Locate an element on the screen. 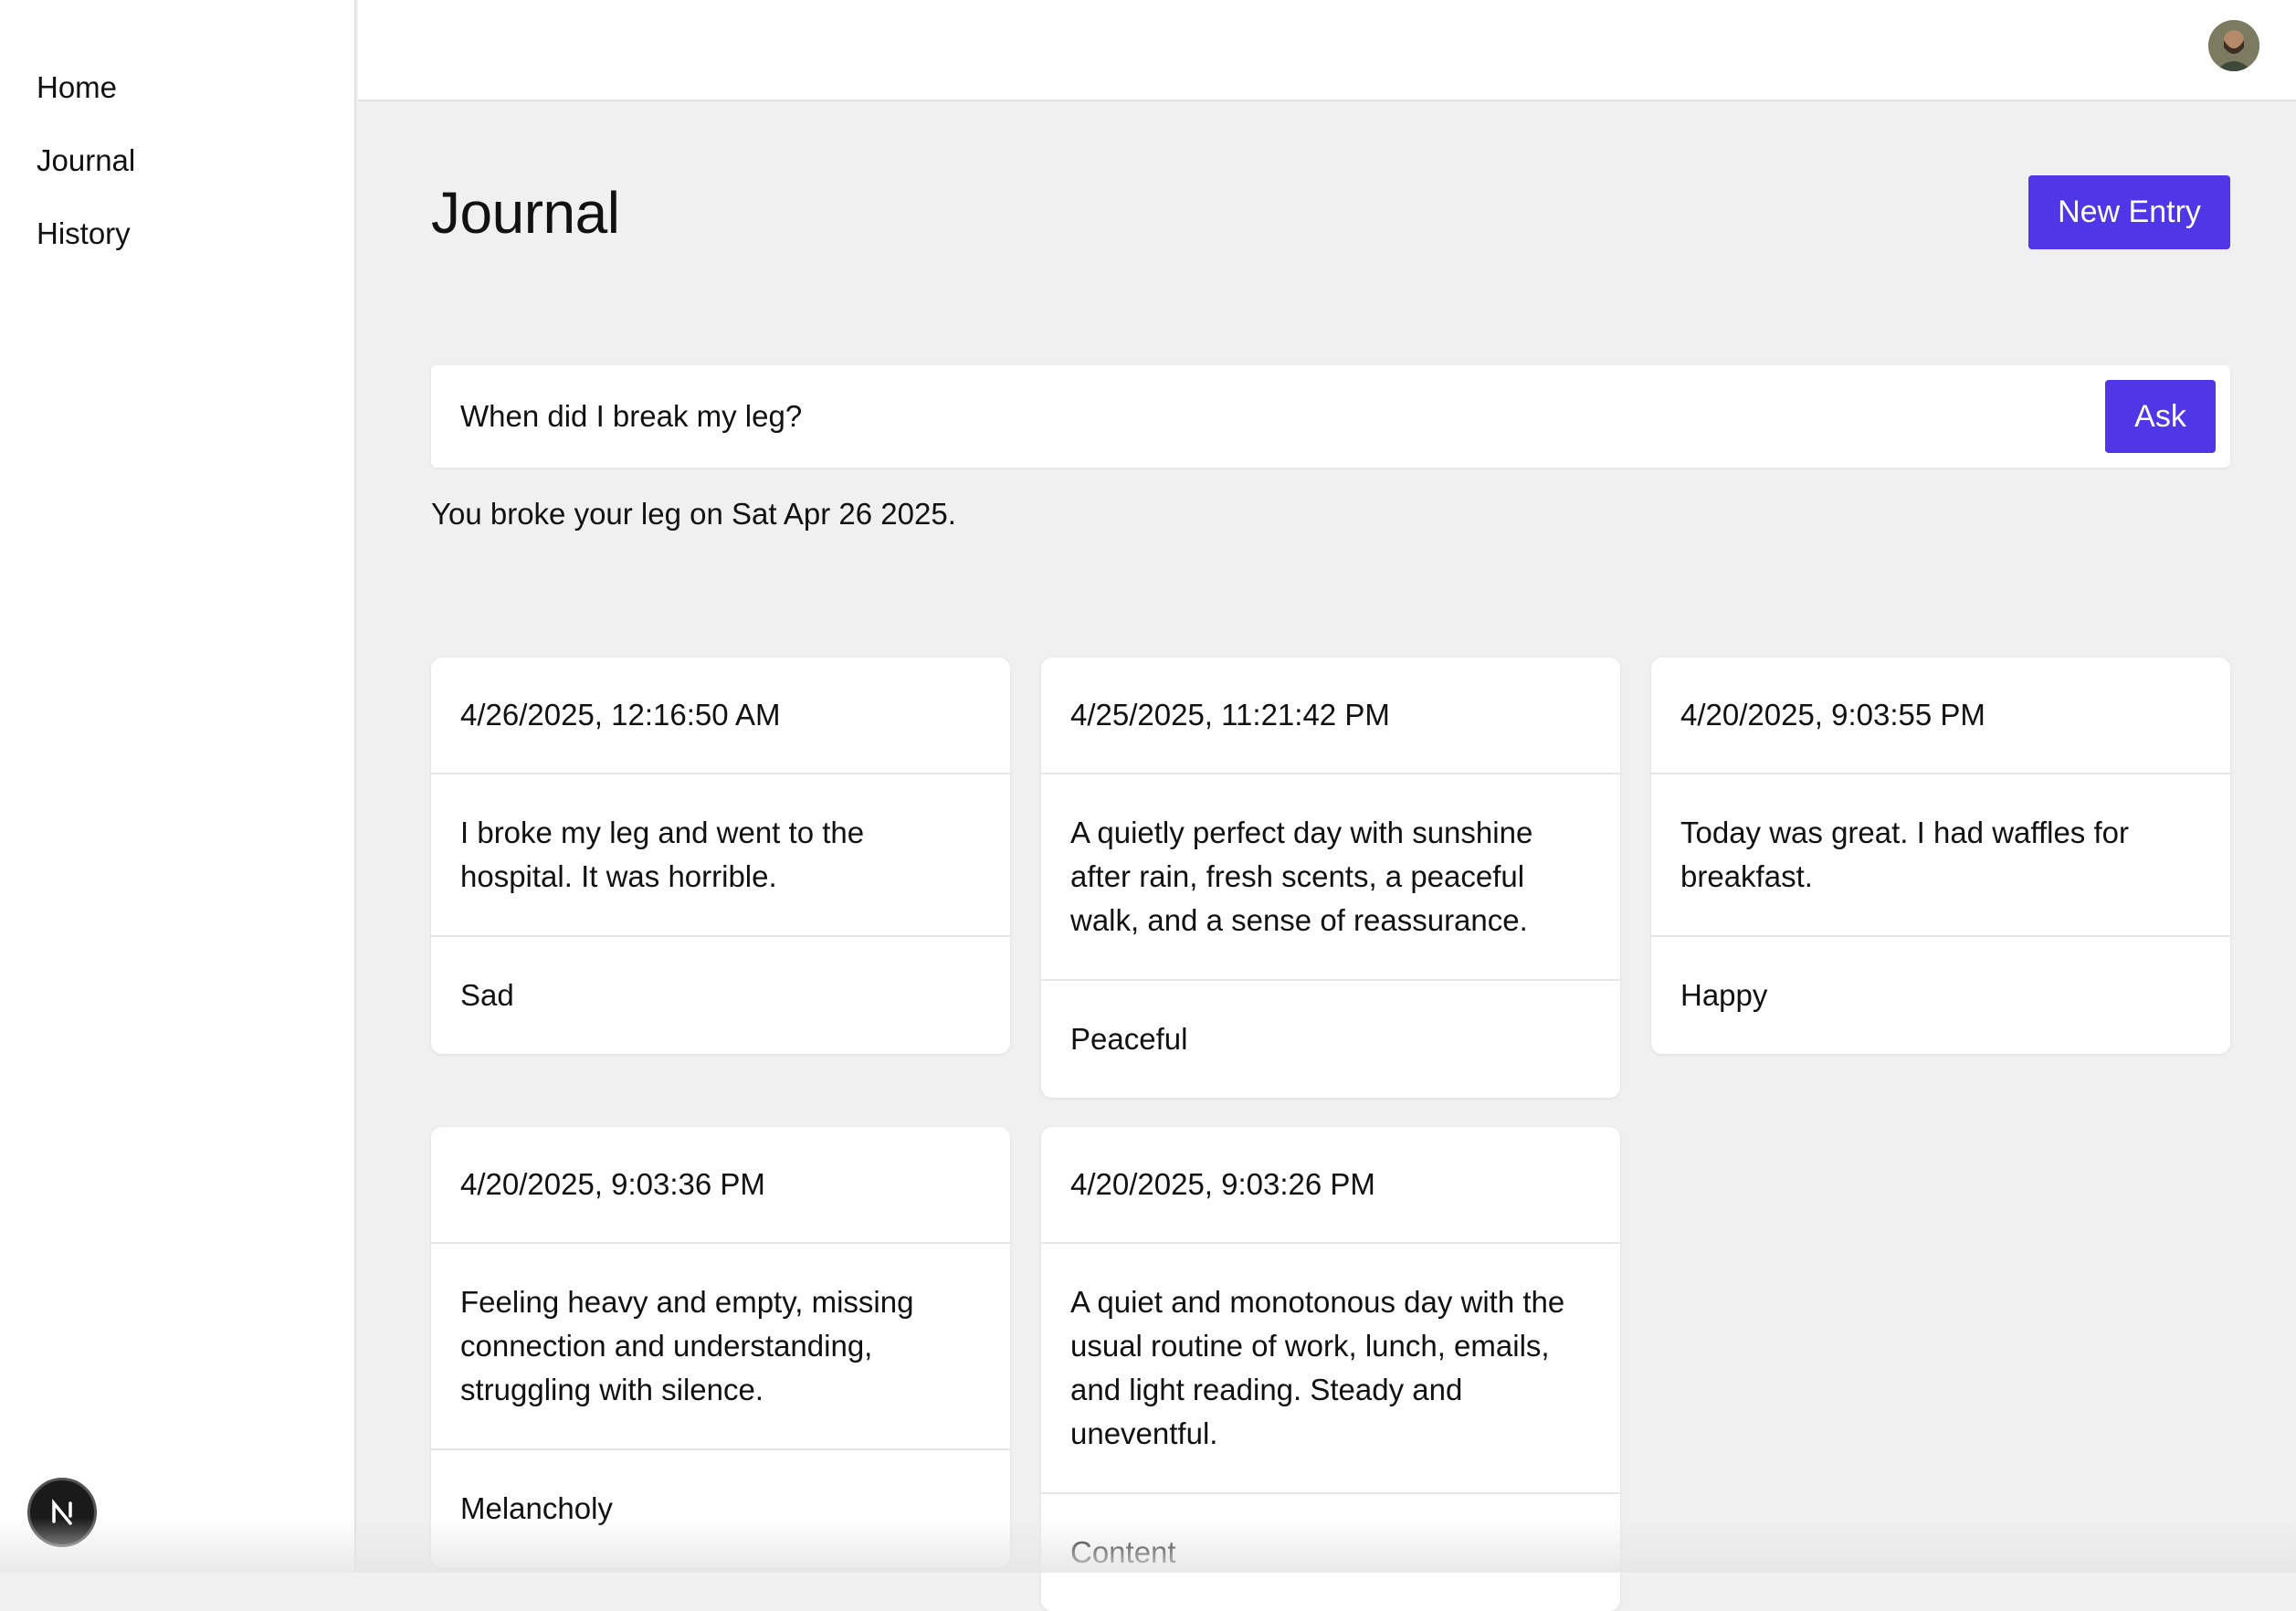 Image resolution: width=2296 pixels, height=1611 pixels. user-avatar-icon is located at coordinates (2233, 45).